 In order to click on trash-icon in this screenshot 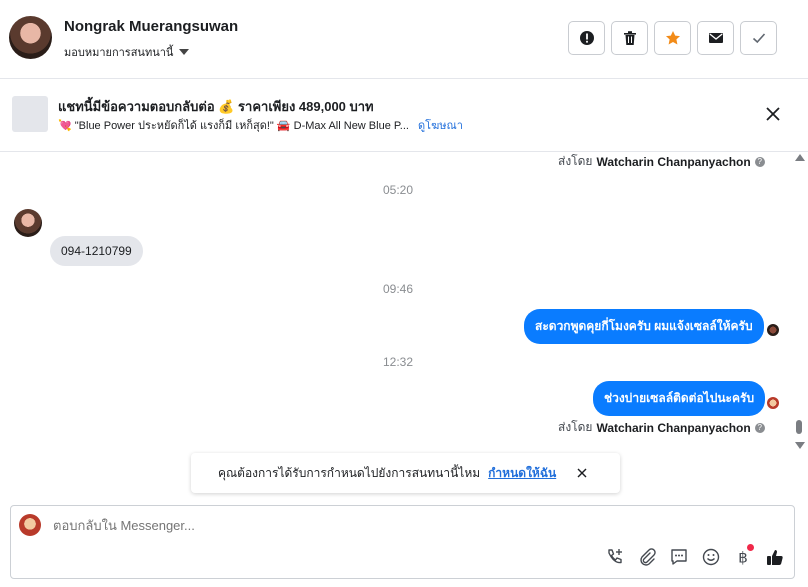, I will do `click(629, 38)`.